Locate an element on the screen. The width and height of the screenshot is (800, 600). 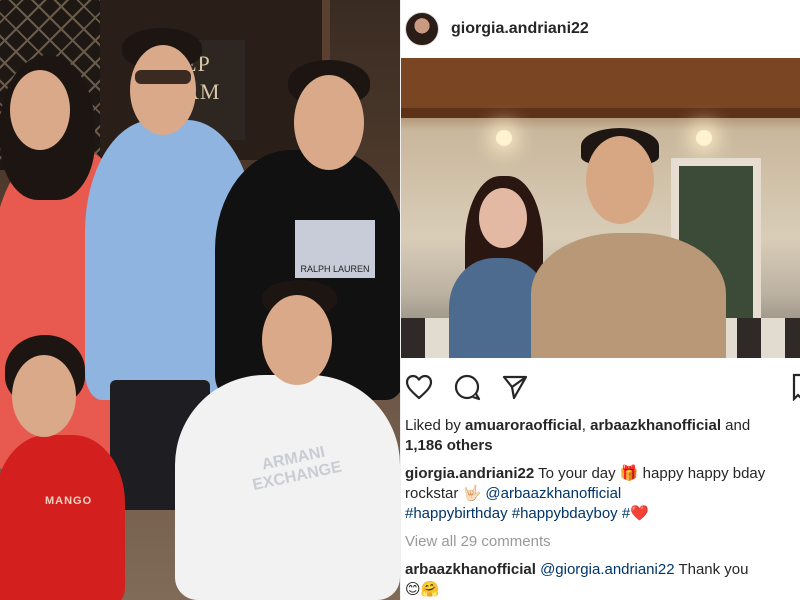
comment-text: Thank you is located at coordinates (711, 569).